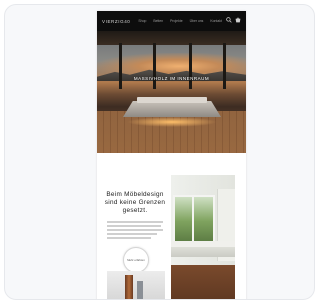 The image size is (320, 302). What do you see at coordinates (171, 78) in the screenshot?
I see `hero-title: MASSIVHOLZ IM INNENRAUM` at bounding box center [171, 78].